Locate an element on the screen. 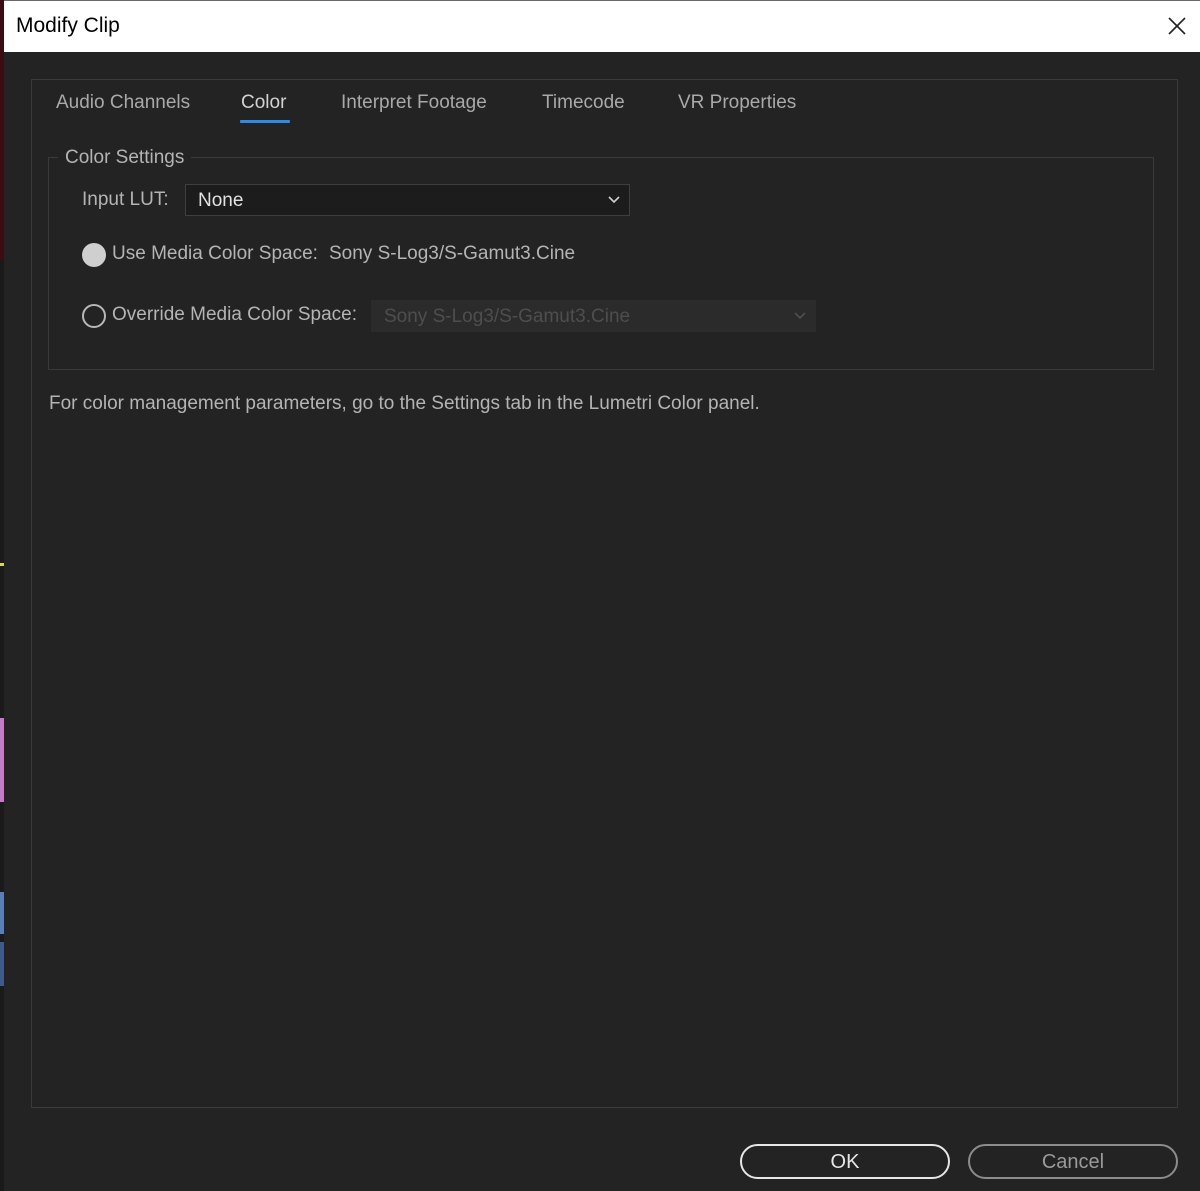  use-media-color-space-radio is located at coordinates (94, 255).